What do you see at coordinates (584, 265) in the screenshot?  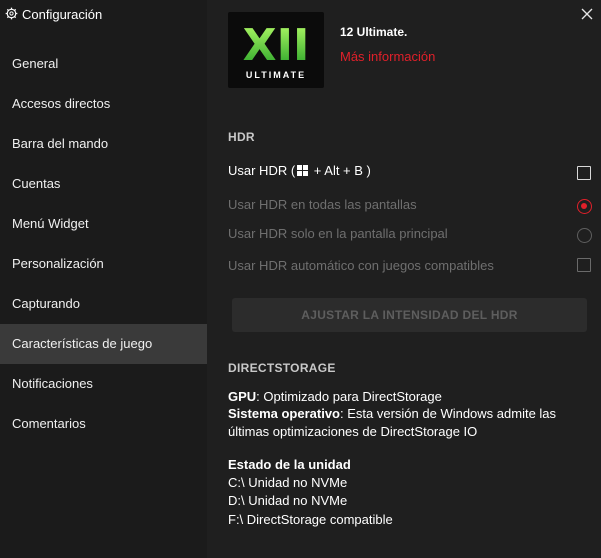 I see `auto-hdr-checkbox` at bounding box center [584, 265].